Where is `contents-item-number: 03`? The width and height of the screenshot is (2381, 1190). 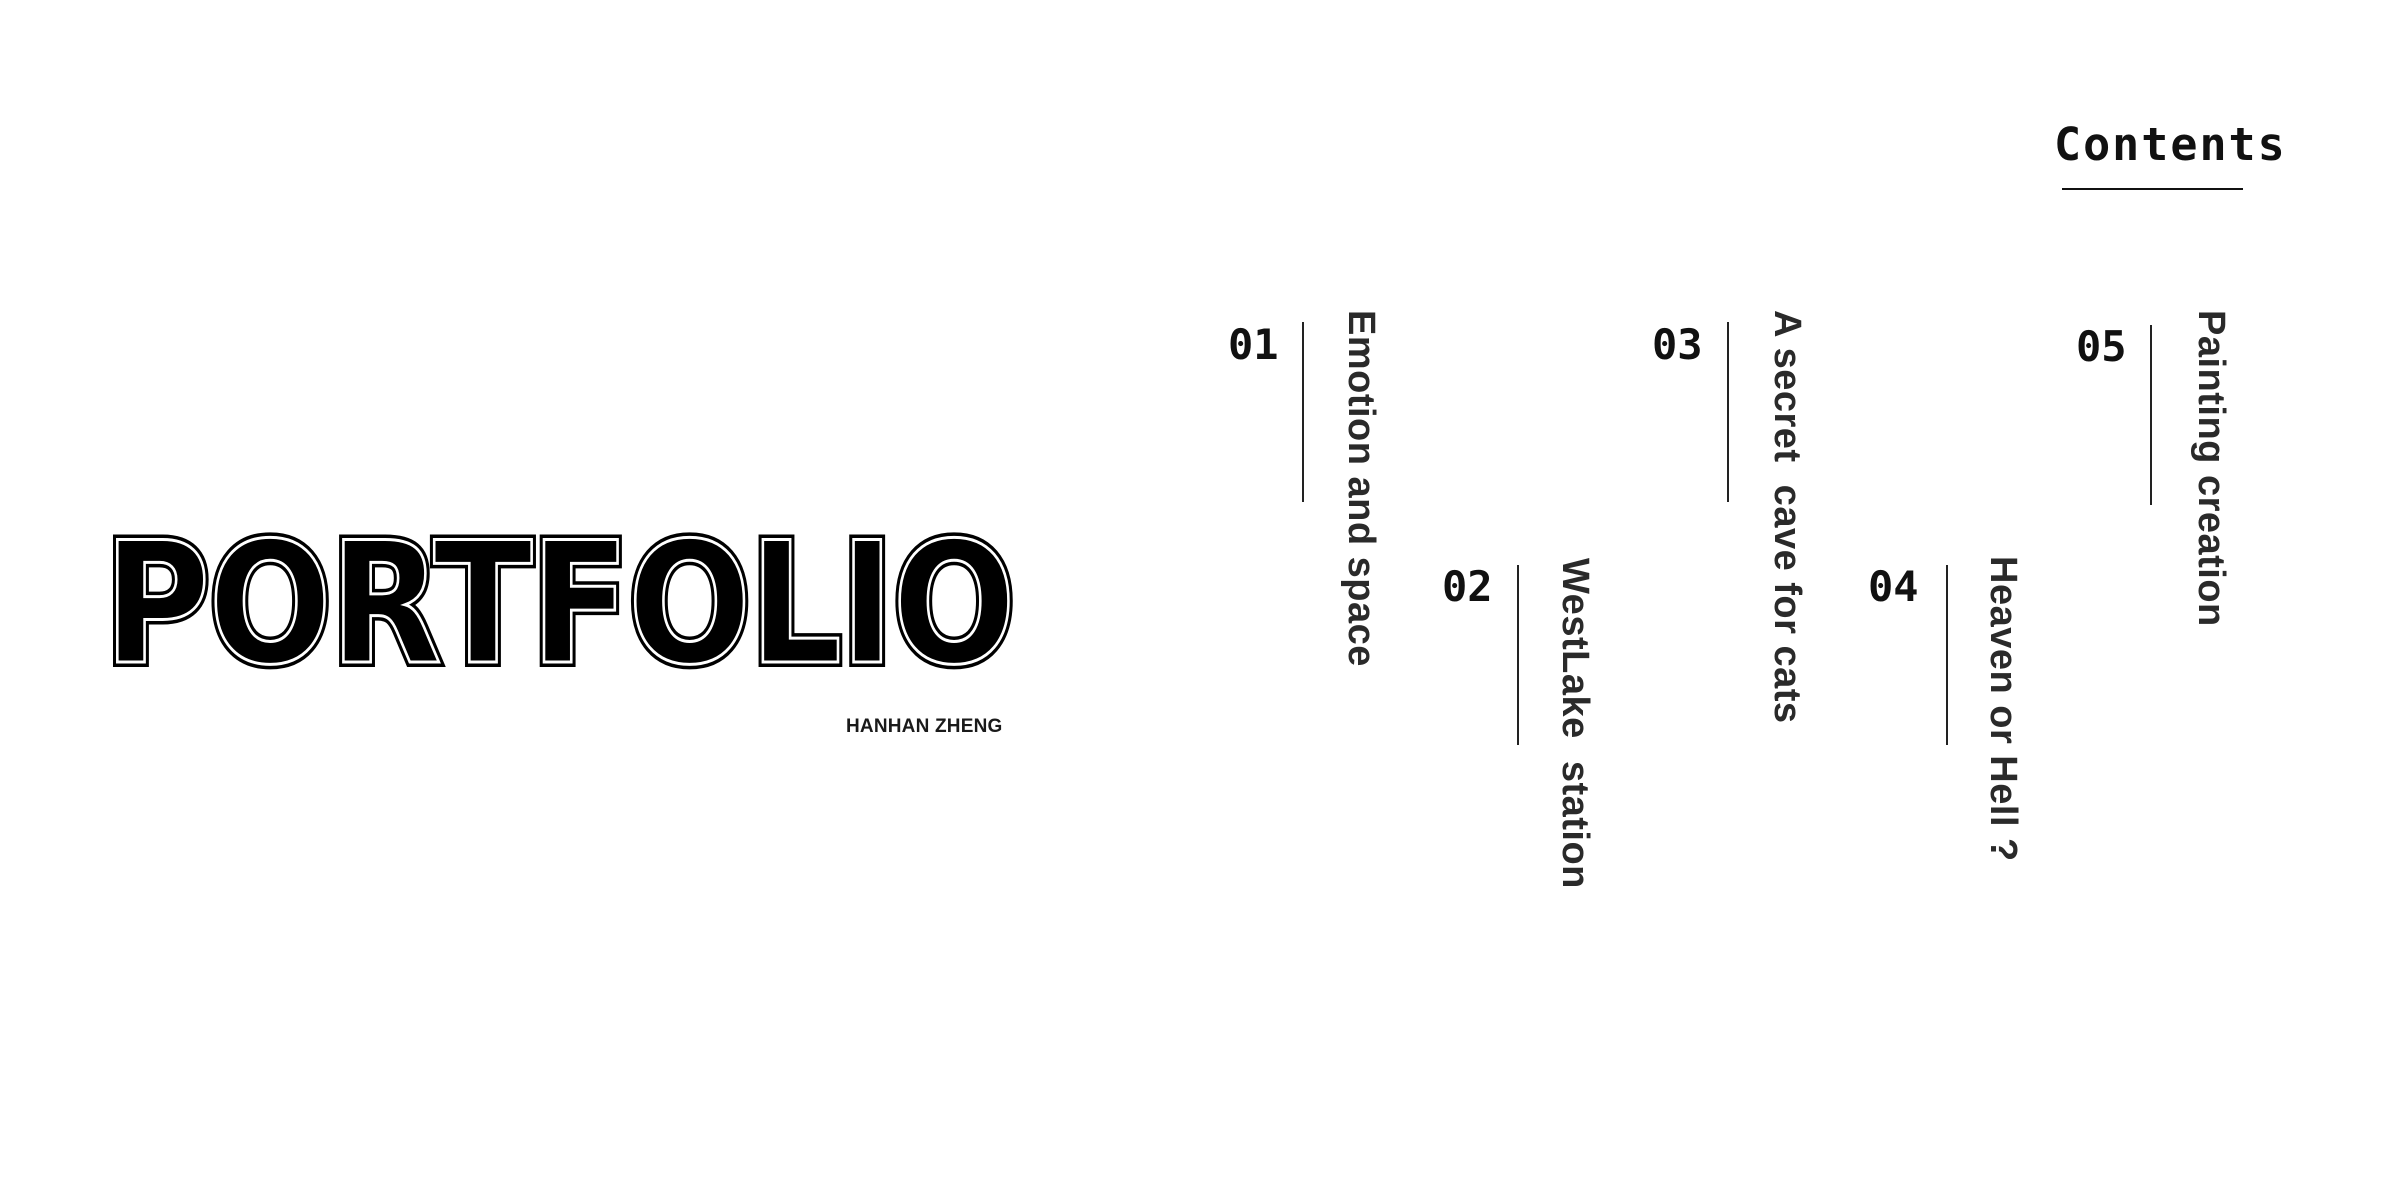
contents-item-number: 03 is located at coordinates (1677, 344).